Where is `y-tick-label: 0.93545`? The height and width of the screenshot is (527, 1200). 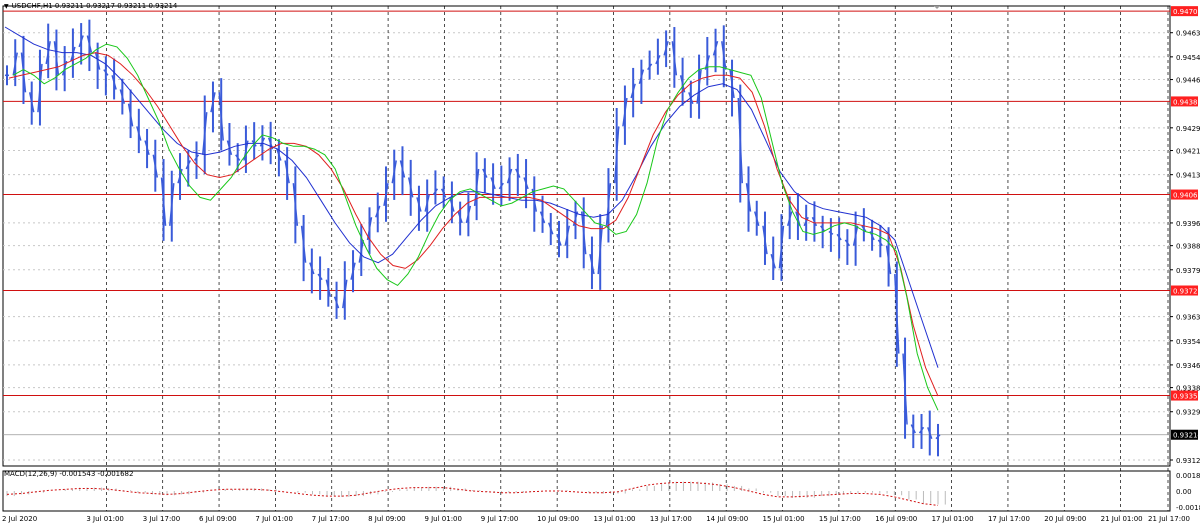 y-tick-label: 0.93545 is located at coordinates (1188, 342).